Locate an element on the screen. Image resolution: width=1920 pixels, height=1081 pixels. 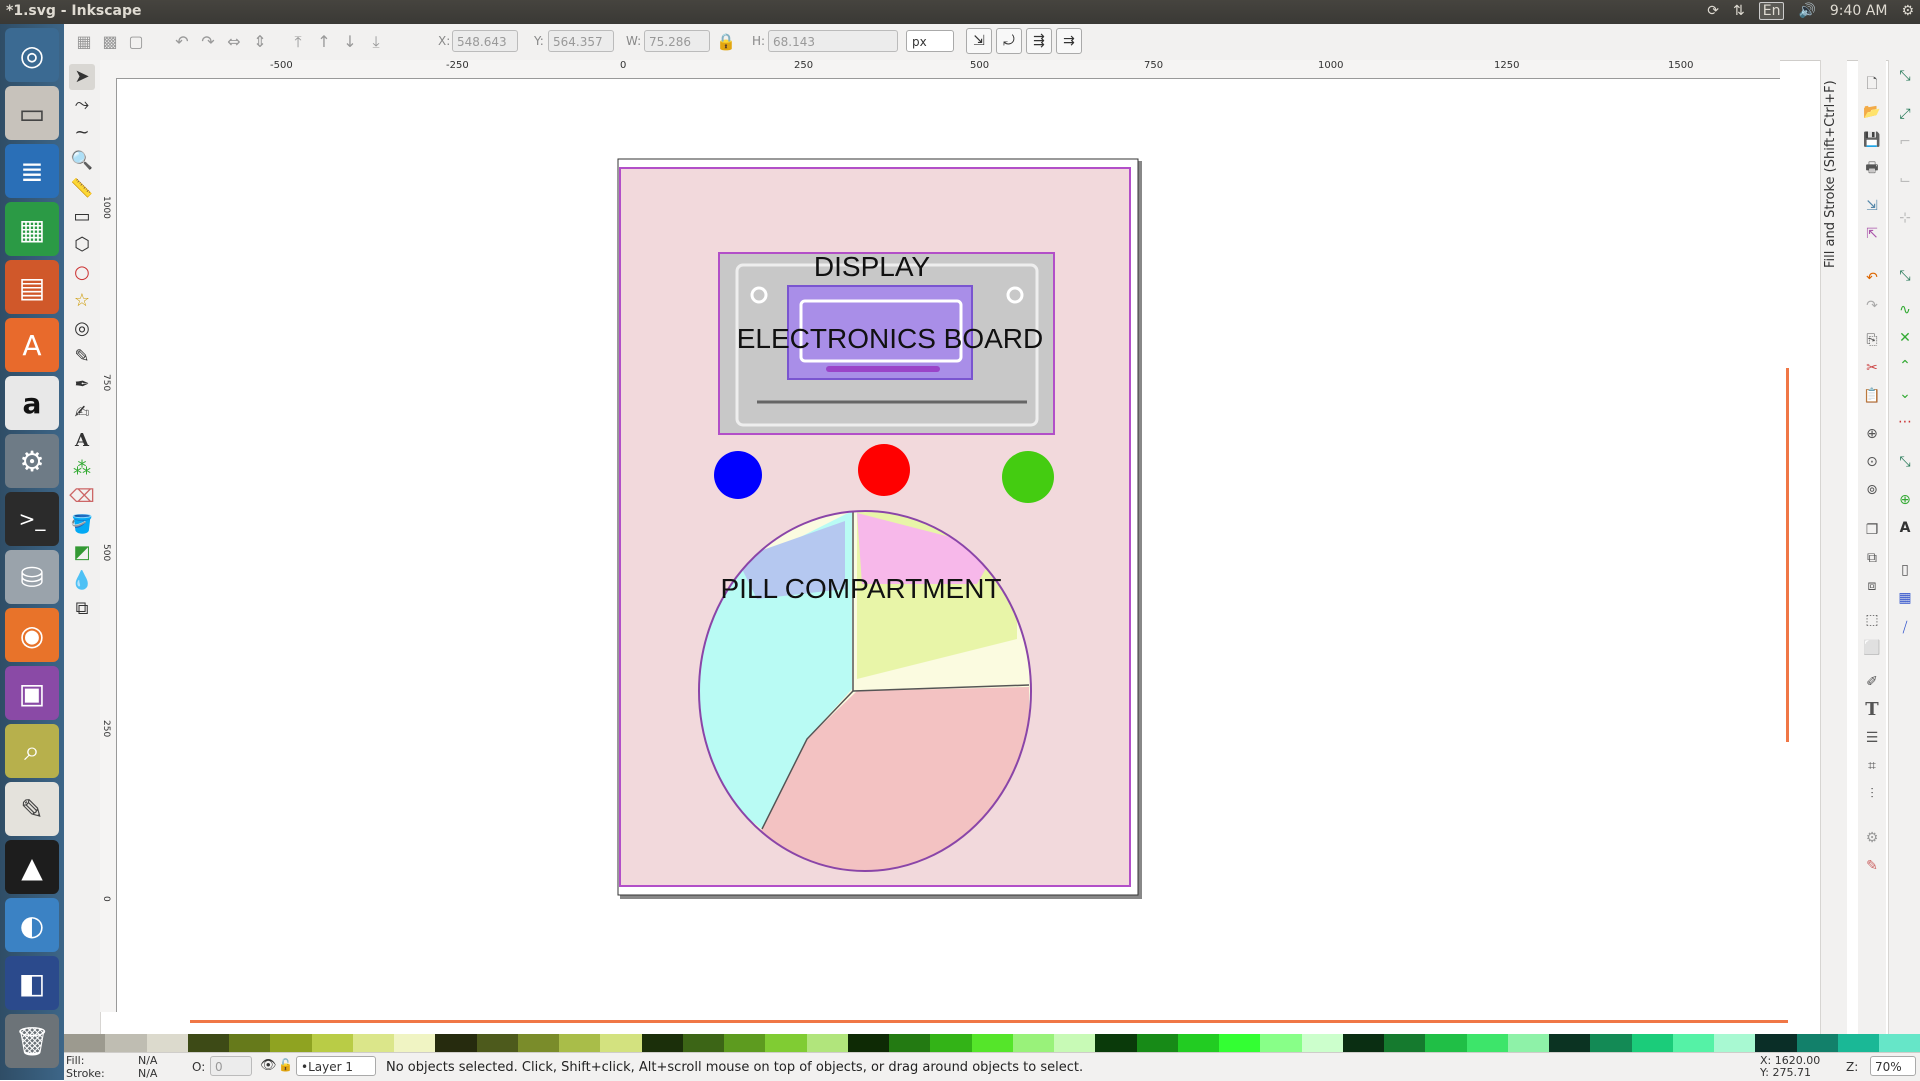
clock: 9:40 AM is located at coordinates (1859, 11).